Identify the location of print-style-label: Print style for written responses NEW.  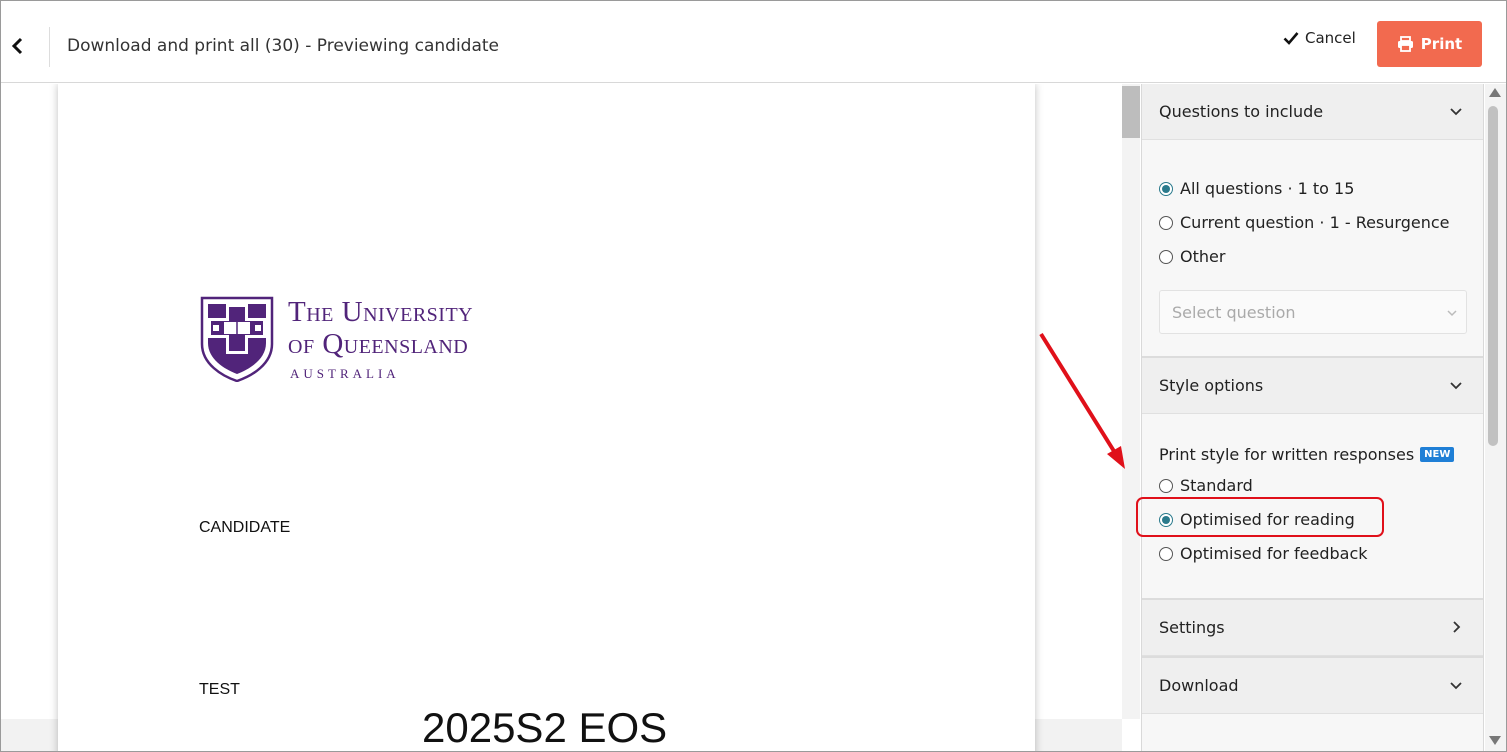
(1307, 454).